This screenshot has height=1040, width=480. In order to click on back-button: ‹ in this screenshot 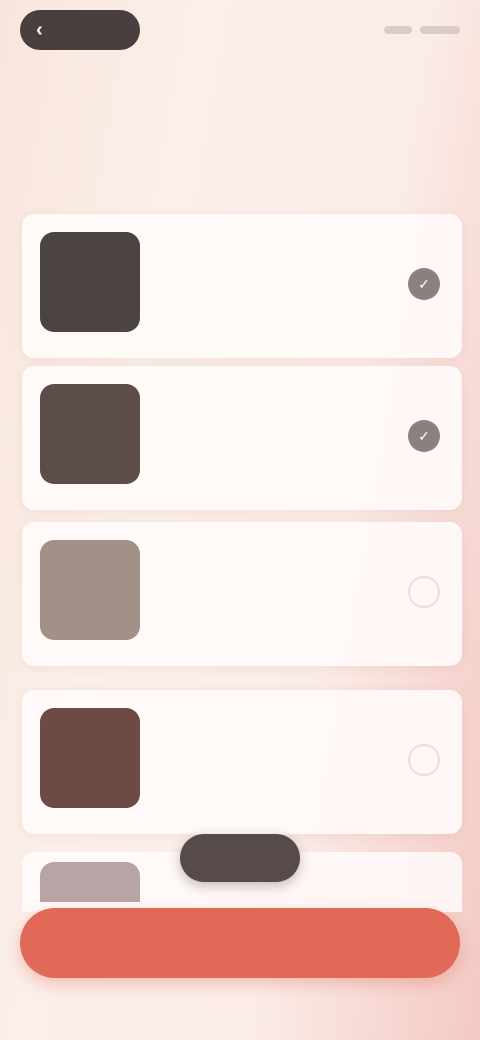, I will do `click(80, 30)`.